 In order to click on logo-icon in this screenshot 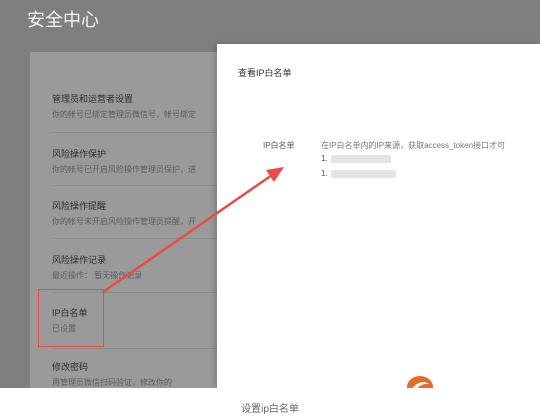, I will do `click(420, 382)`.